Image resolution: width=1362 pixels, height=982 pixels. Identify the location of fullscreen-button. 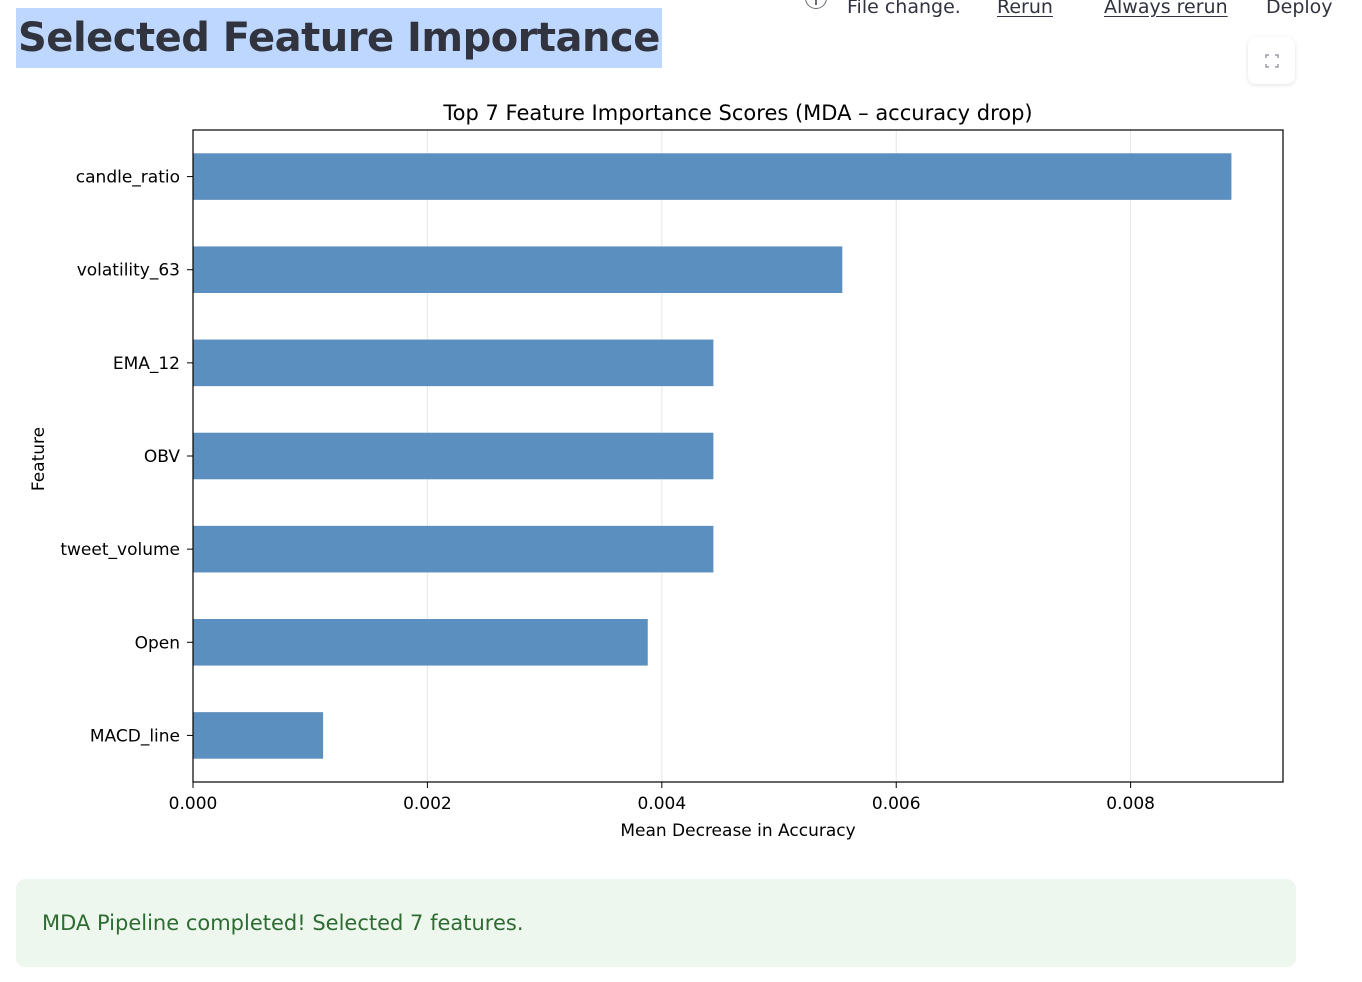
(1271, 60).